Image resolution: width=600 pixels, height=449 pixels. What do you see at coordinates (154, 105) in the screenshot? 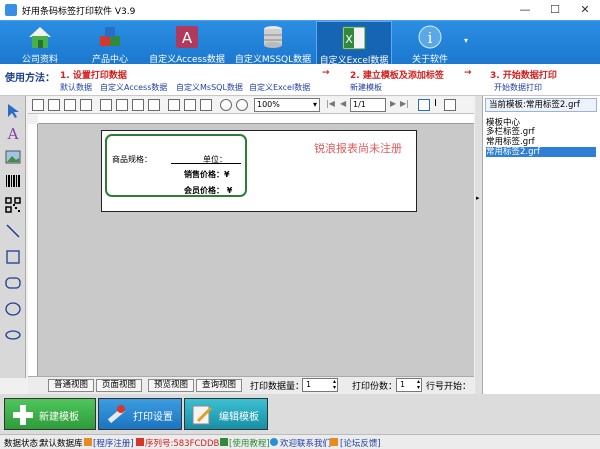
I see `save-icon` at bounding box center [154, 105].